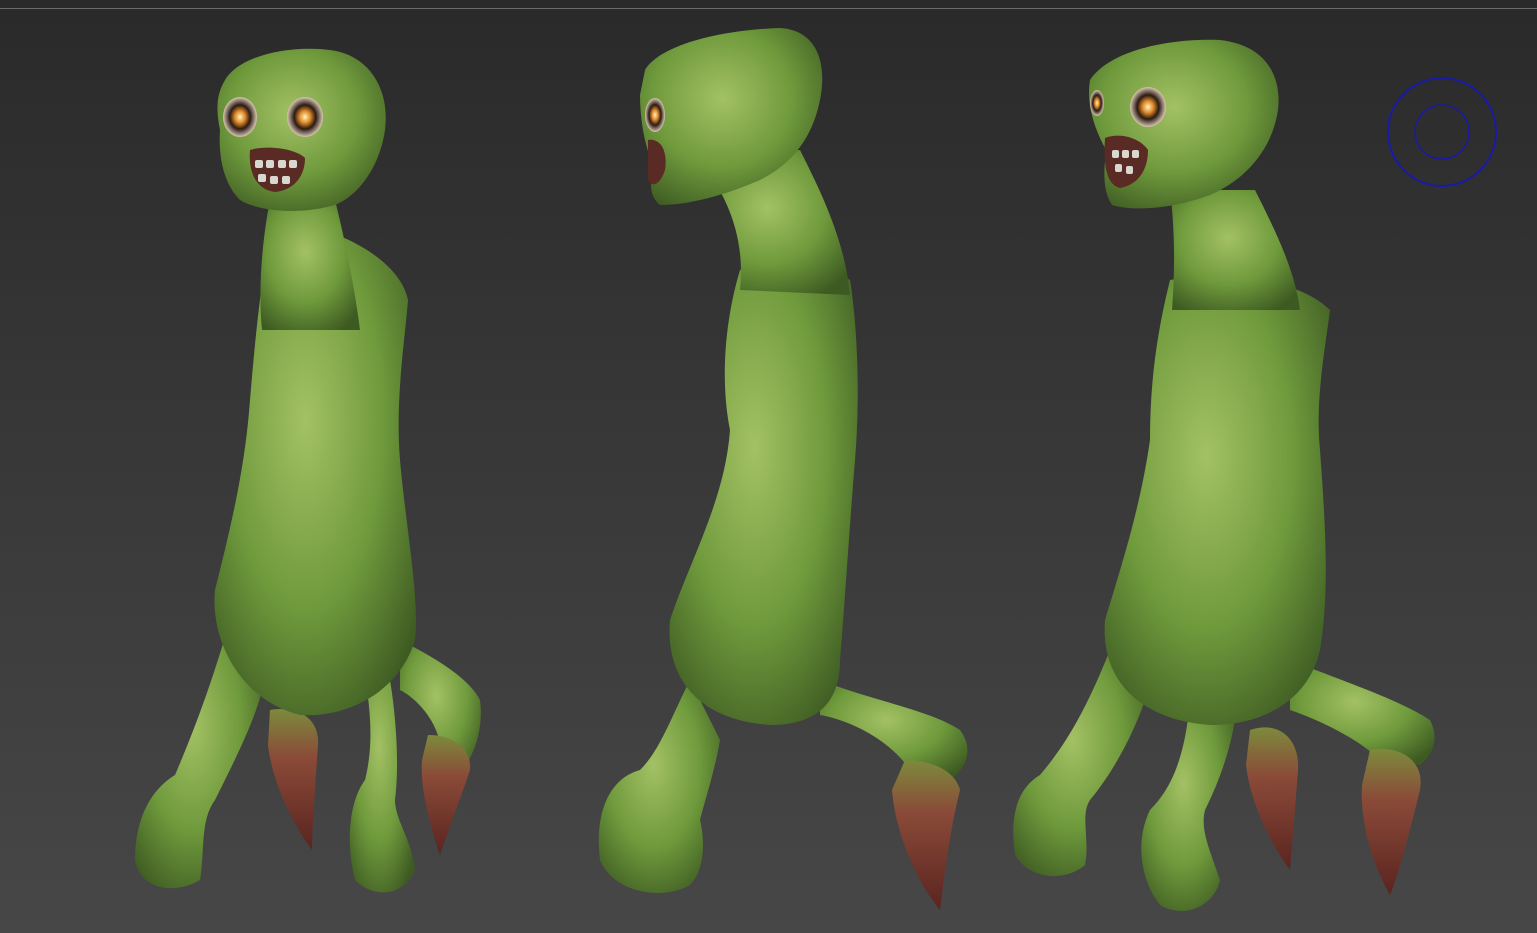  I want to click on gizmo-inner-ring, so click(1442, 132).